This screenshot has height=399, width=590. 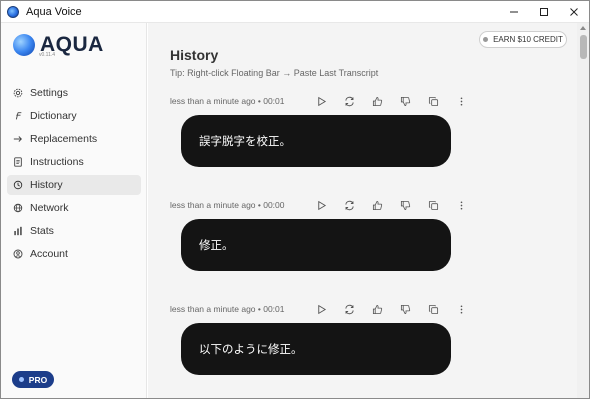 What do you see at coordinates (74, 231) in the screenshot?
I see `sidebar-item-stats: Stats` at bounding box center [74, 231].